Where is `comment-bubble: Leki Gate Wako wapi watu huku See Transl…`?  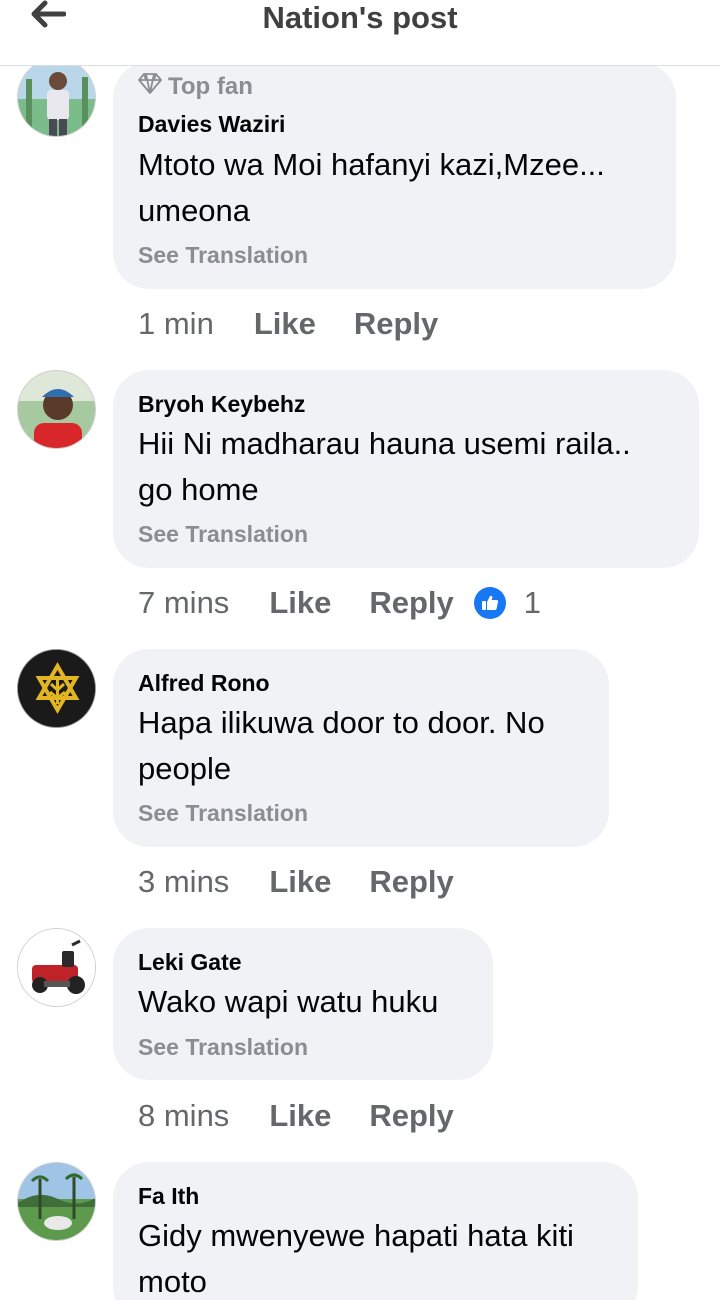
comment-bubble: Leki Gate Wako wapi watu huku See Transl… is located at coordinates (303, 1004).